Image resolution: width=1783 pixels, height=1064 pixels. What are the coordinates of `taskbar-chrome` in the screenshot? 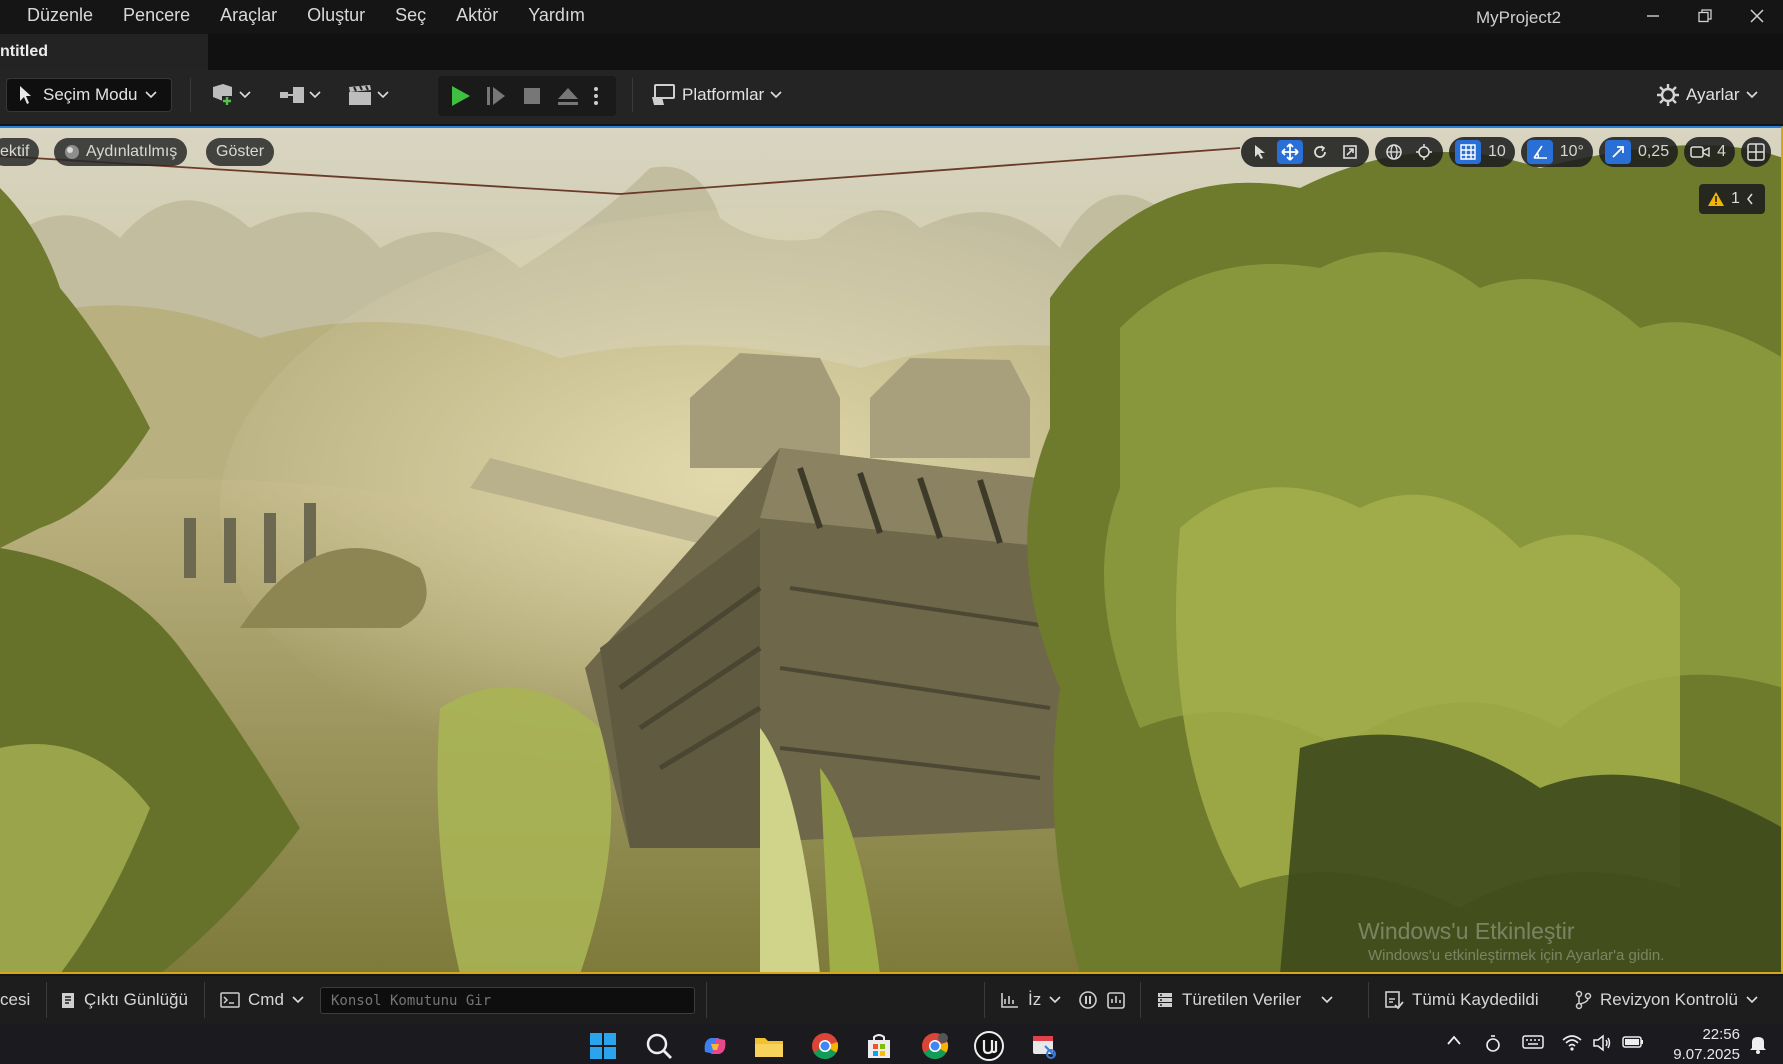 It's located at (825, 1046).